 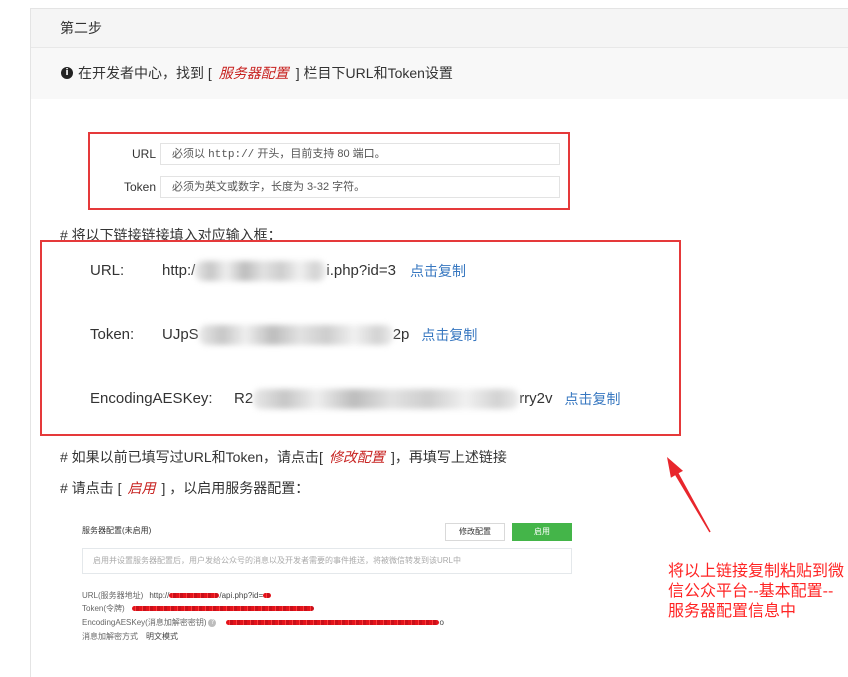 I want to click on preview-aes-suffix: o, so click(x=441, y=622).